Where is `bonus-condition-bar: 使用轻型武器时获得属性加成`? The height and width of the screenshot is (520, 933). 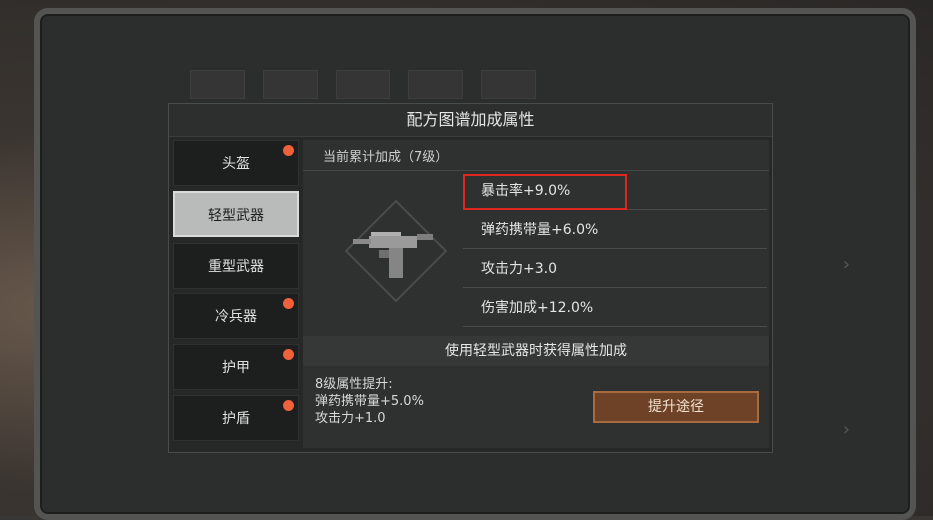 bonus-condition-bar: 使用轻型武器时获得属性加成 is located at coordinates (536, 351).